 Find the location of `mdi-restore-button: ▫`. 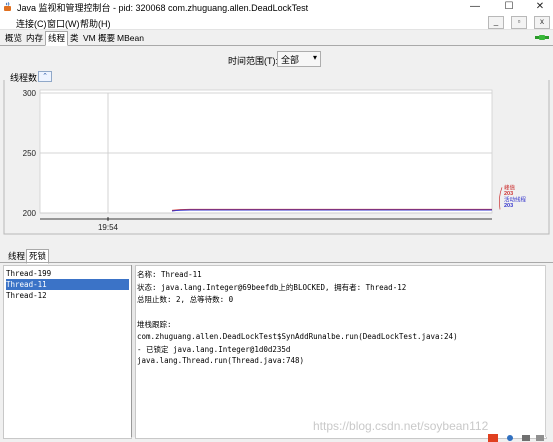

mdi-restore-button: ▫ is located at coordinates (519, 22).